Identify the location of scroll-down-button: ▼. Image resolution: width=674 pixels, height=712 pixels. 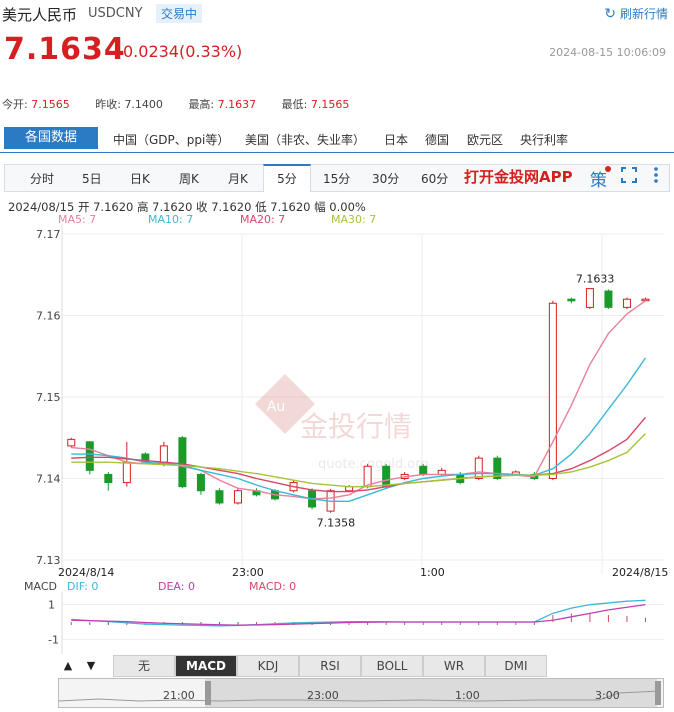
(91, 666).